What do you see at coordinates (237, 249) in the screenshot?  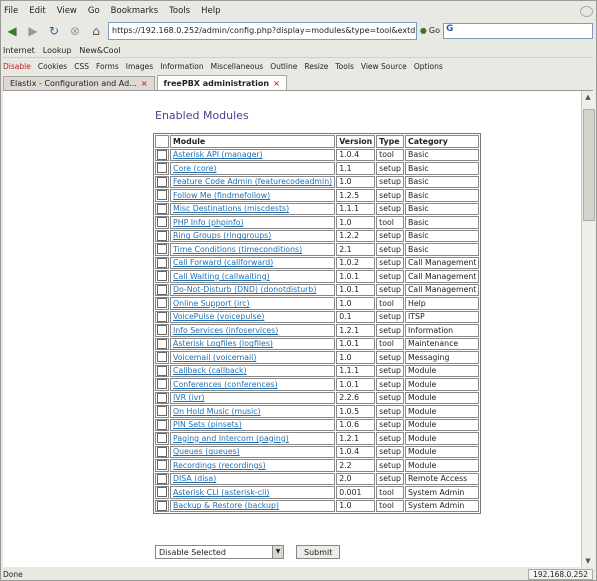 I see `module-link: Time Conditions (timeconditions)` at bounding box center [237, 249].